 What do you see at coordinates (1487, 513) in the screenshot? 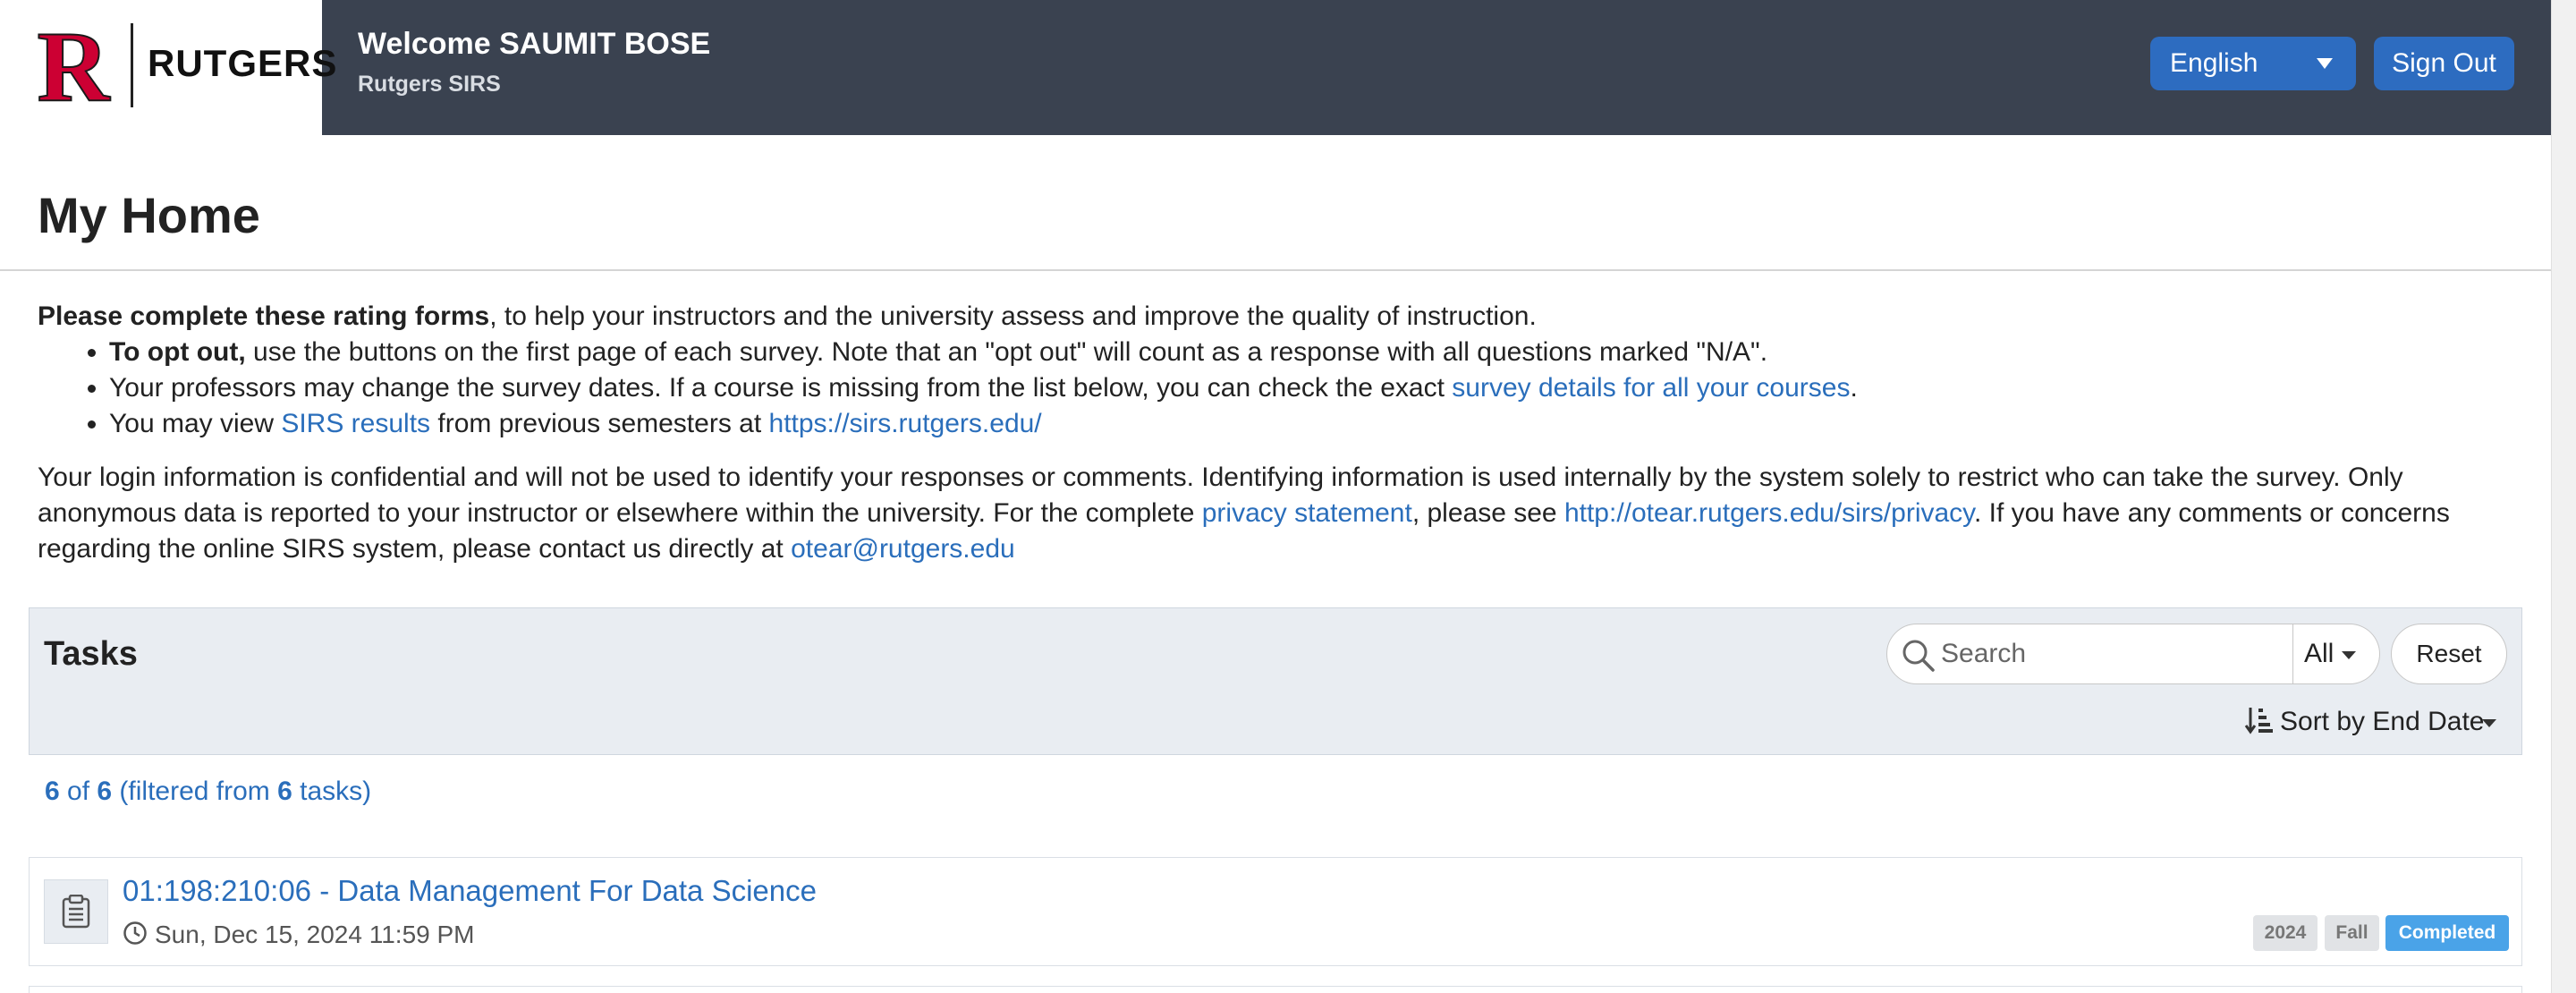
I see `conf-text-2: , please see` at bounding box center [1487, 513].